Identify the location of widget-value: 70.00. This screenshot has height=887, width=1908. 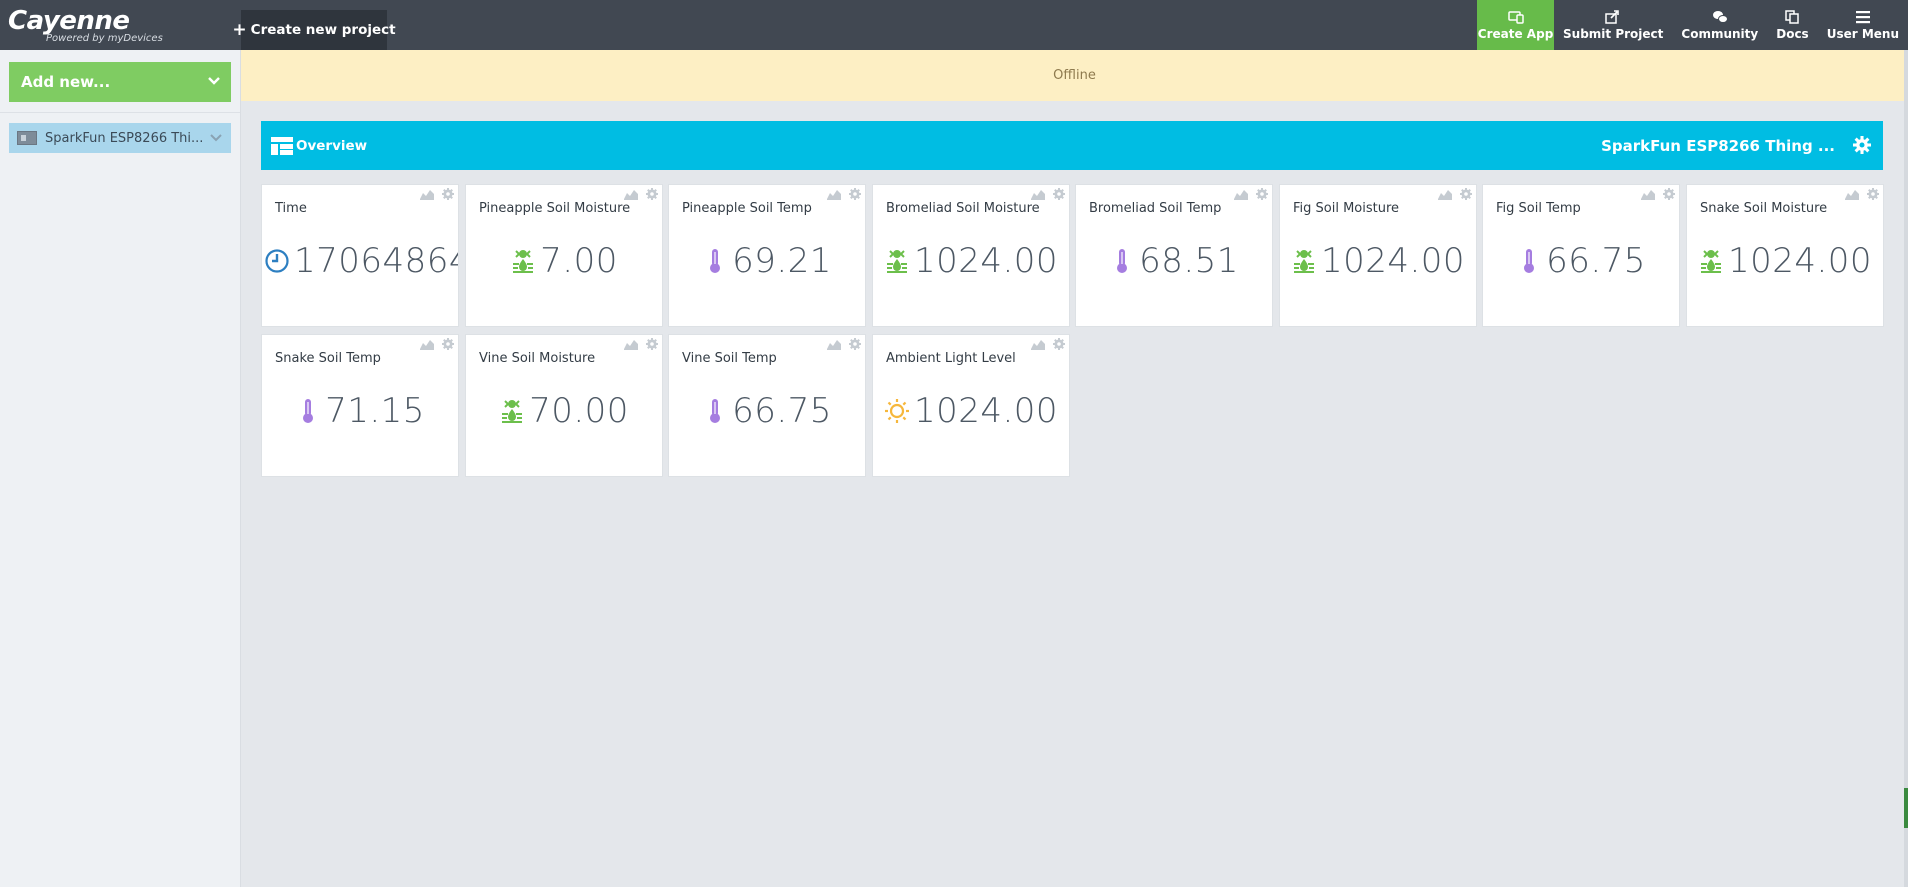
(564, 411).